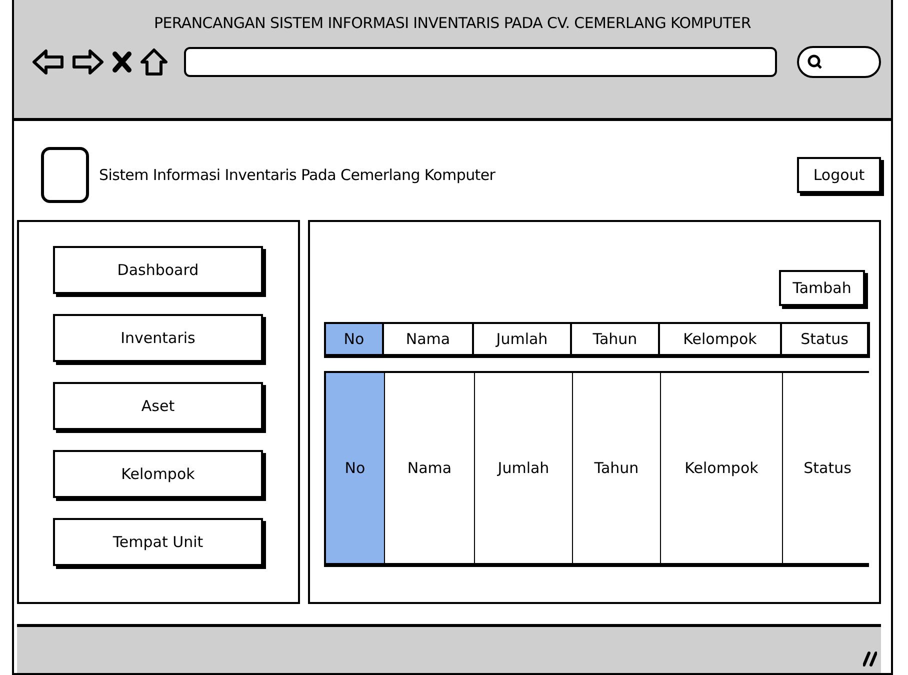 This screenshot has height=675, width=908. Describe the element at coordinates (65, 175) in the screenshot. I see `logo-placeholder` at that location.